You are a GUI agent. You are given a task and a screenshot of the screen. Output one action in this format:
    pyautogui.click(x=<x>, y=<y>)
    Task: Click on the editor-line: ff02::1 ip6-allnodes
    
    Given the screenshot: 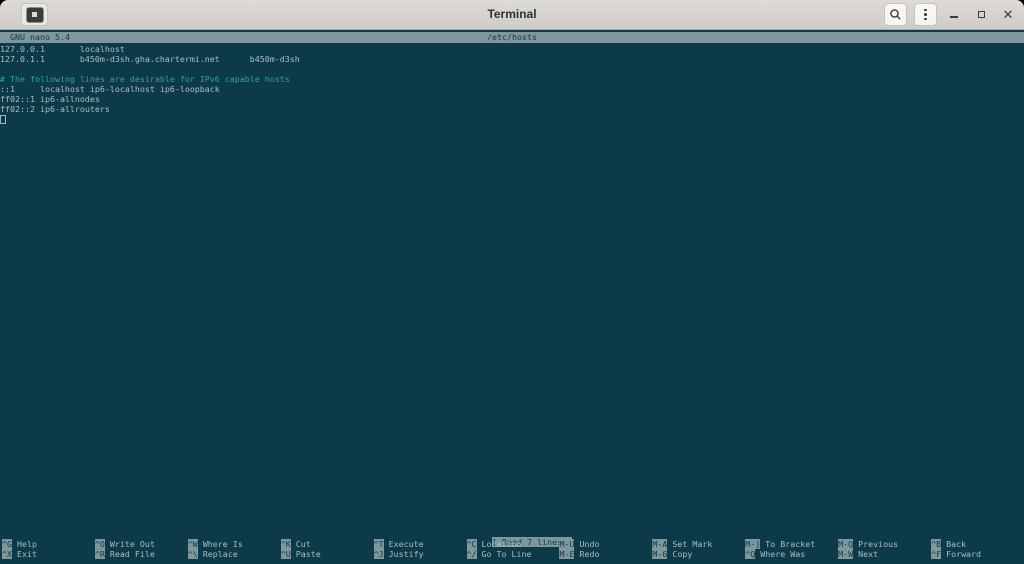 What is the action you would take?
    pyautogui.click(x=50, y=99)
    